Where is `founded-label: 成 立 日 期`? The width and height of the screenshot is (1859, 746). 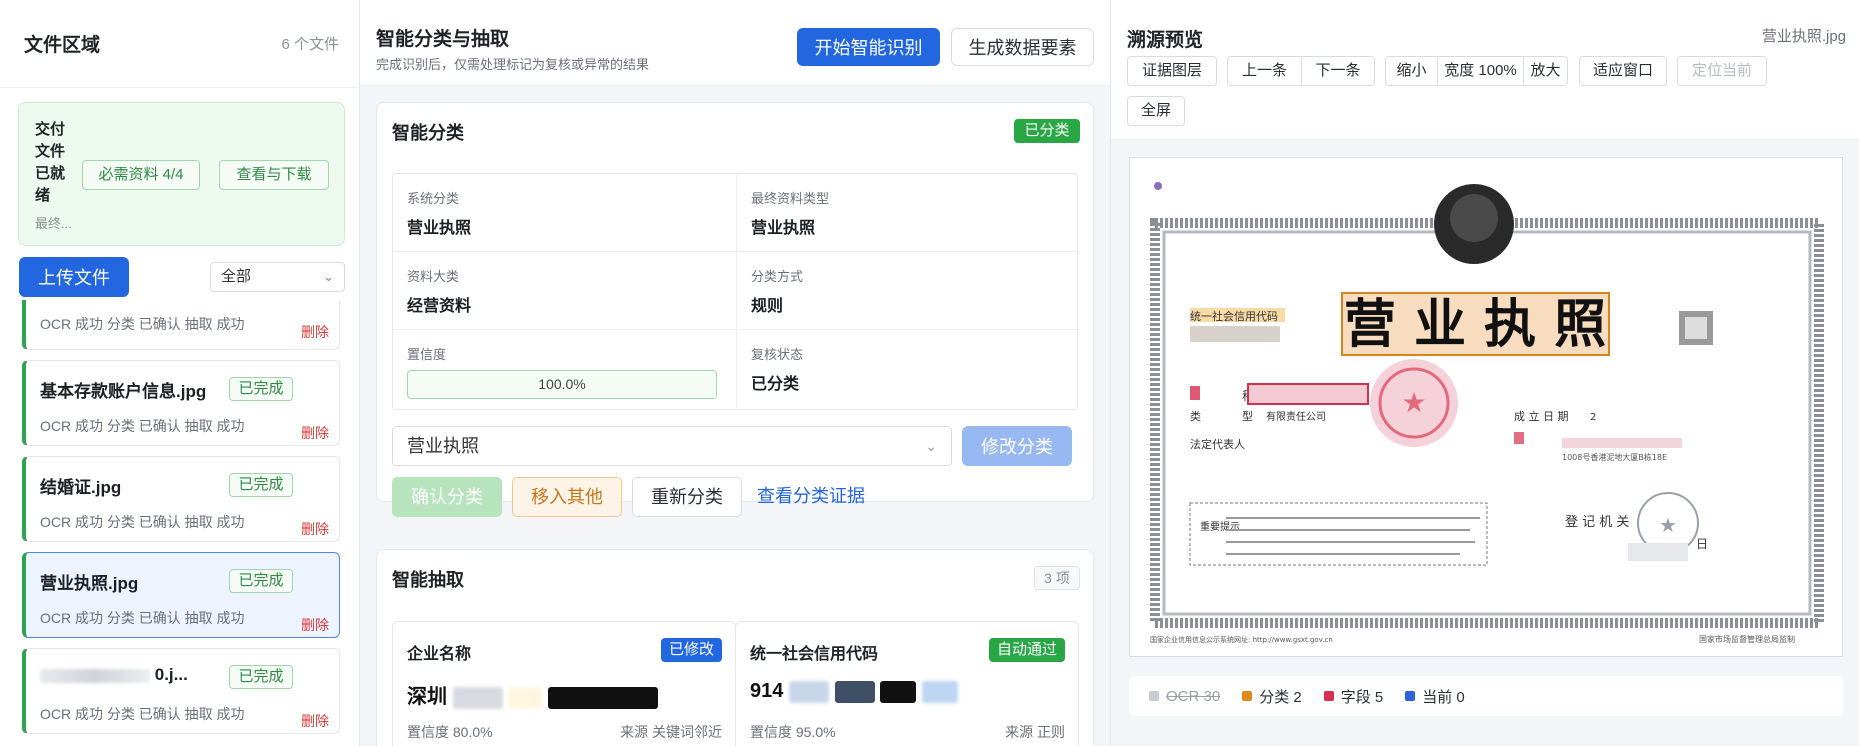 founded-label: 成 立 日 期 is located at coordinates (1541, 416).